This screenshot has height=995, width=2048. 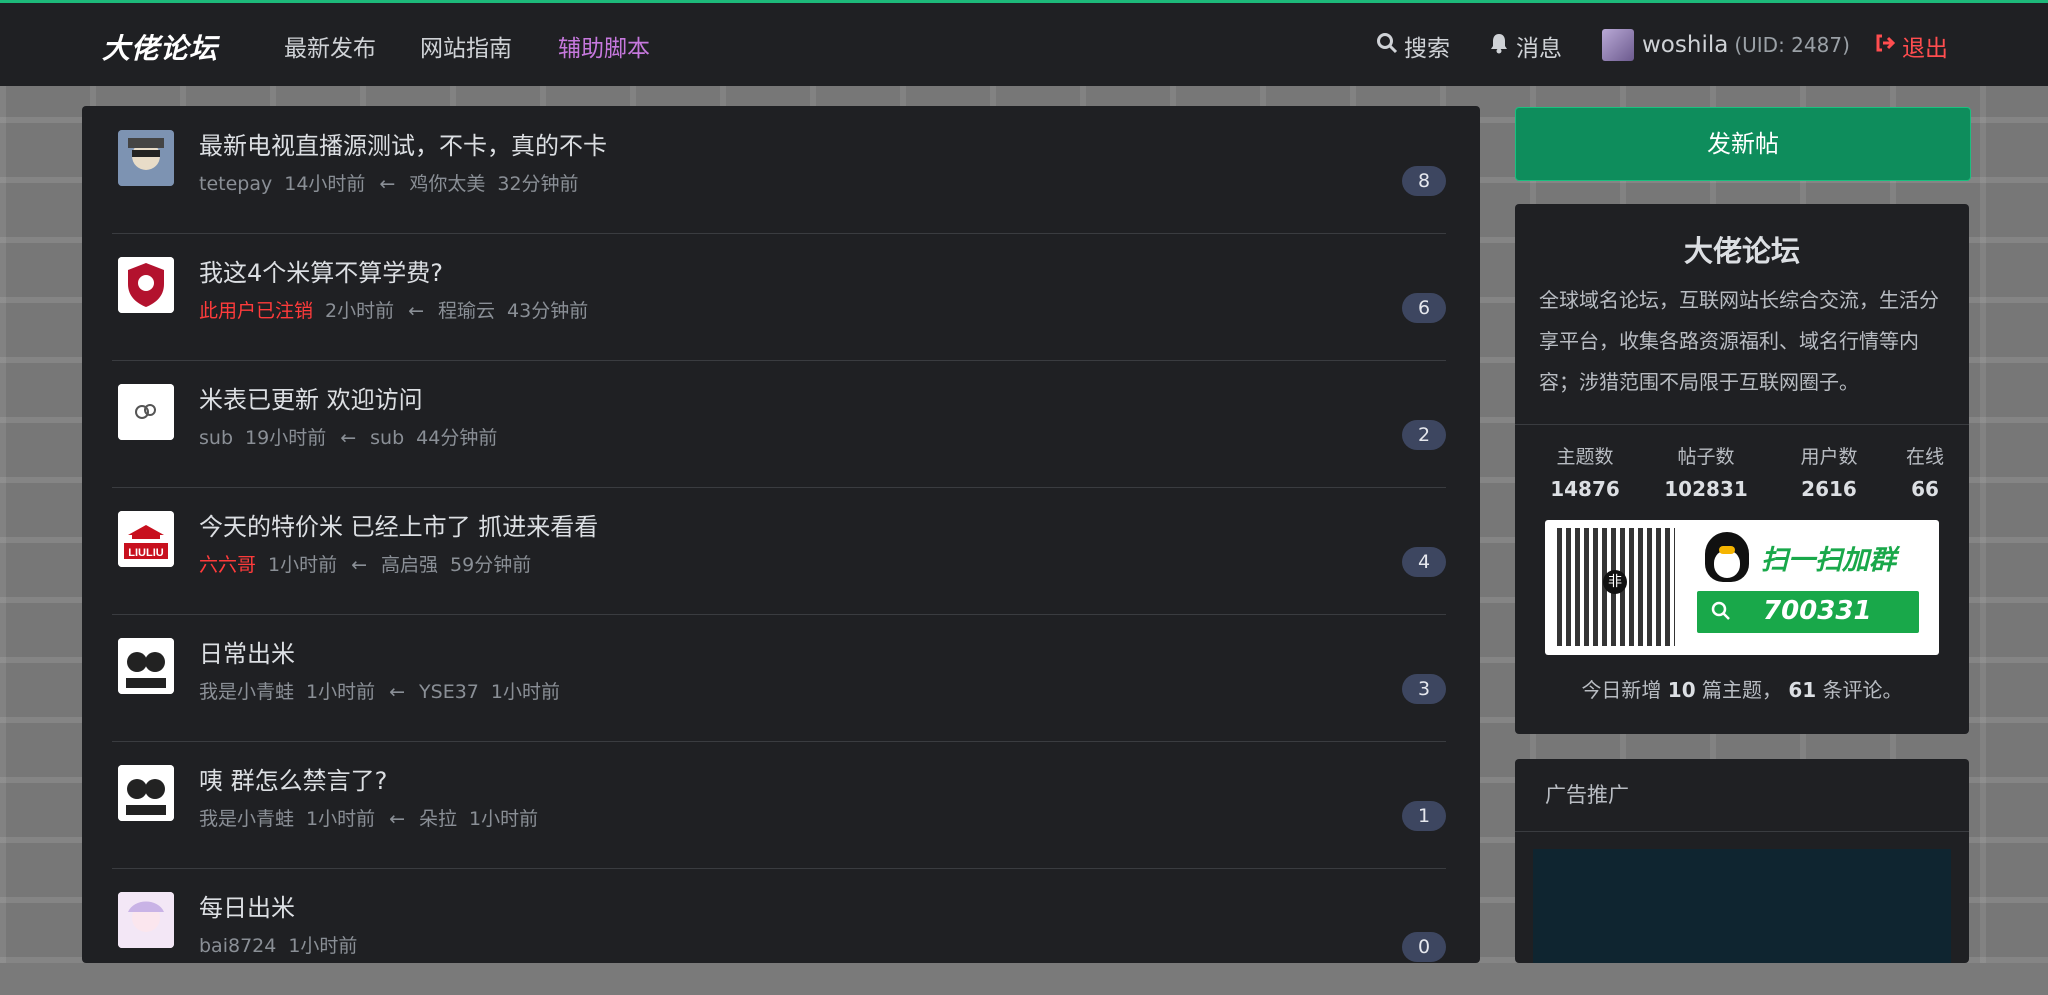 What do you see at coordinates (1706, 457) in the screenshot?
I see `stat-label: 帖子数` at bounding box center [1706, 457].